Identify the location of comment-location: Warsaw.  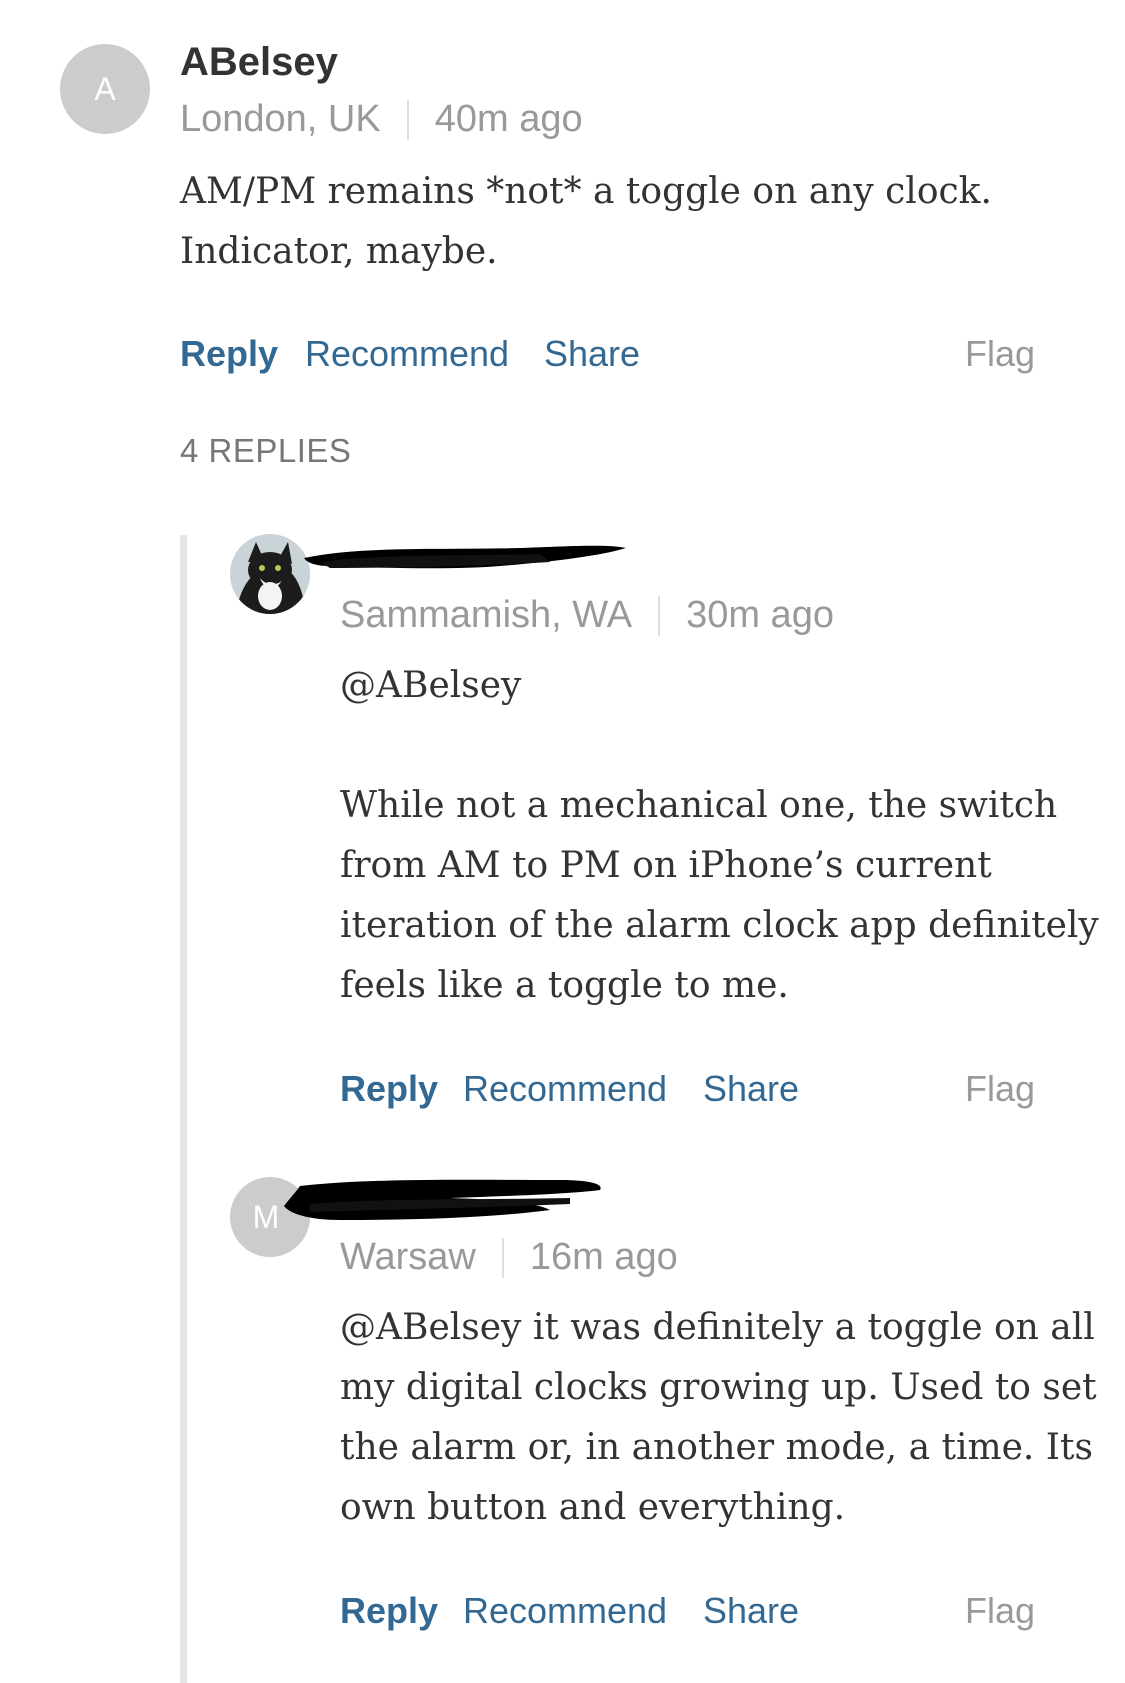
(408, 1257).